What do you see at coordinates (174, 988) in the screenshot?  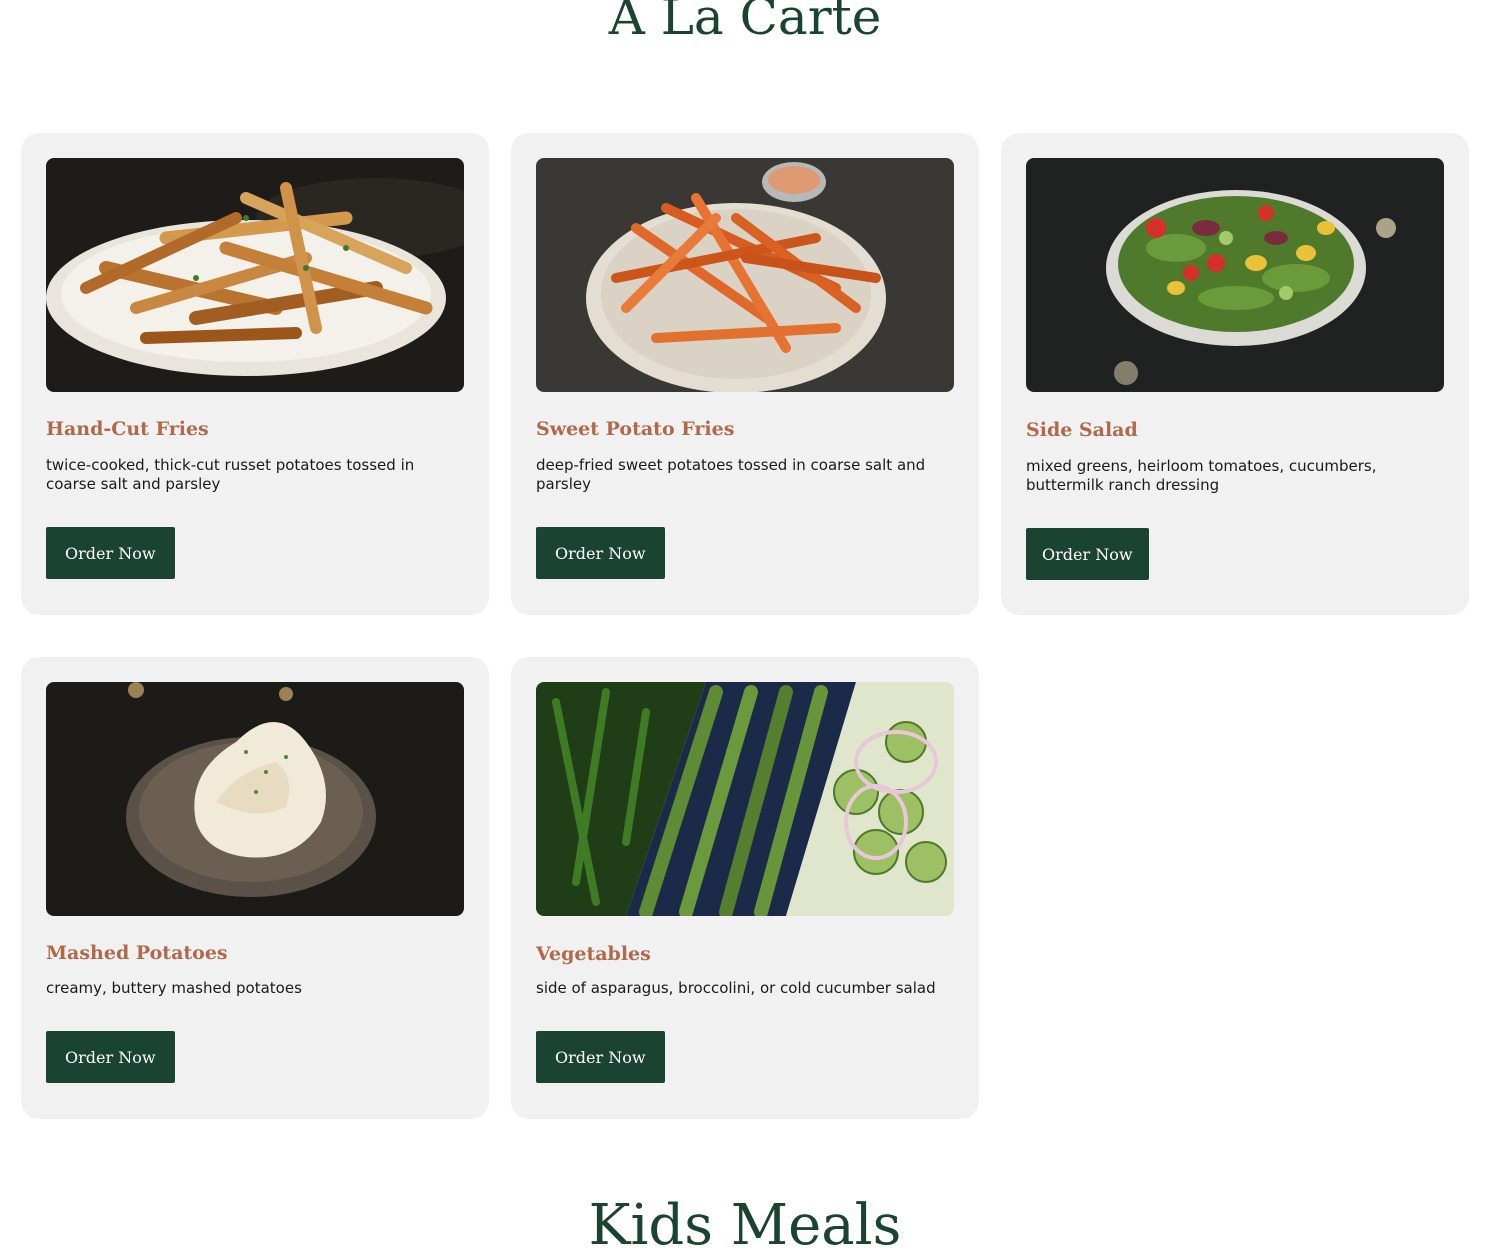 I see `item-description: creamy, buttery mashed potatoes` at bounding box center [174, 988].